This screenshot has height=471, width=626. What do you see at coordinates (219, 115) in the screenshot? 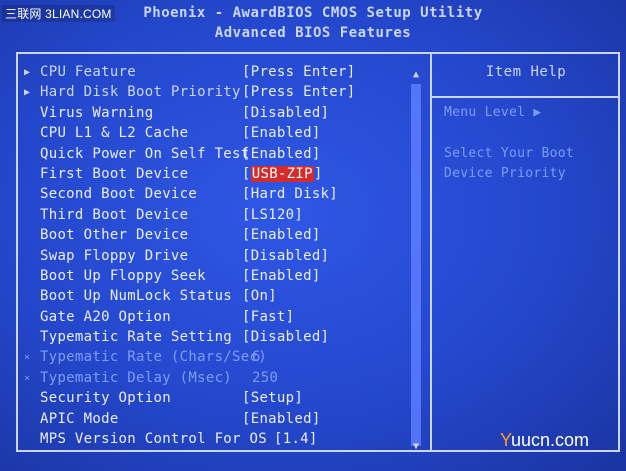
I see `setting-virus-warning: Virus Warning [Disabled]` at bounding box center [219, 115].